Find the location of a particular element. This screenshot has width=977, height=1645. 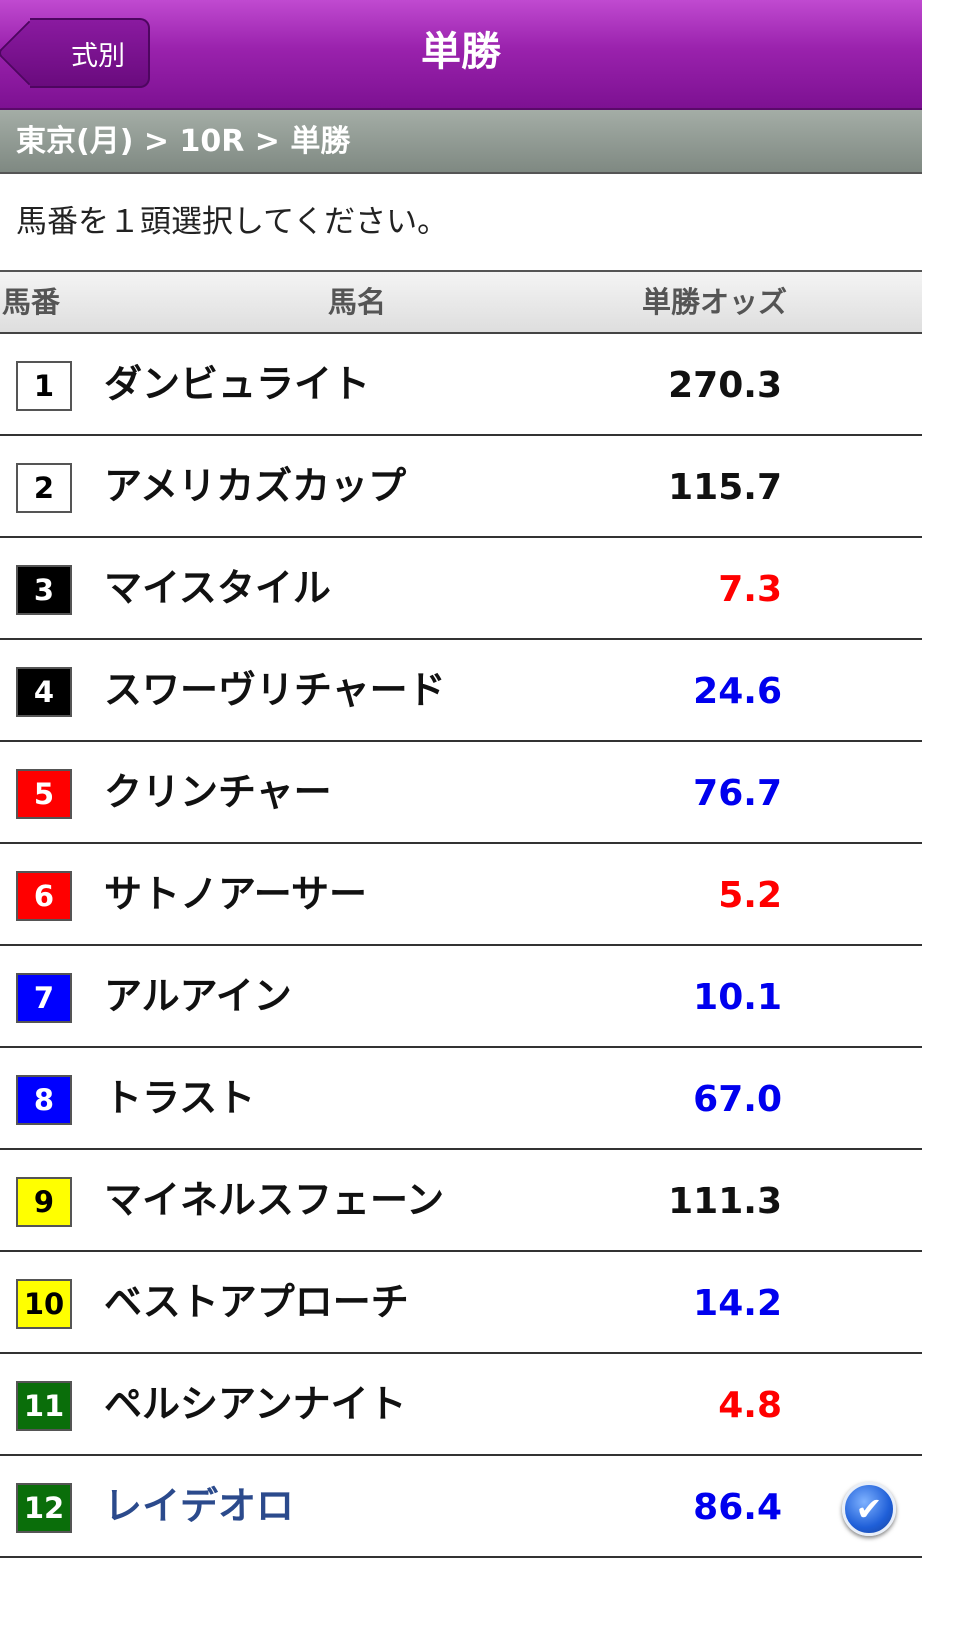

horse-name: サトノアーサー is located at coordinates (235, 894).